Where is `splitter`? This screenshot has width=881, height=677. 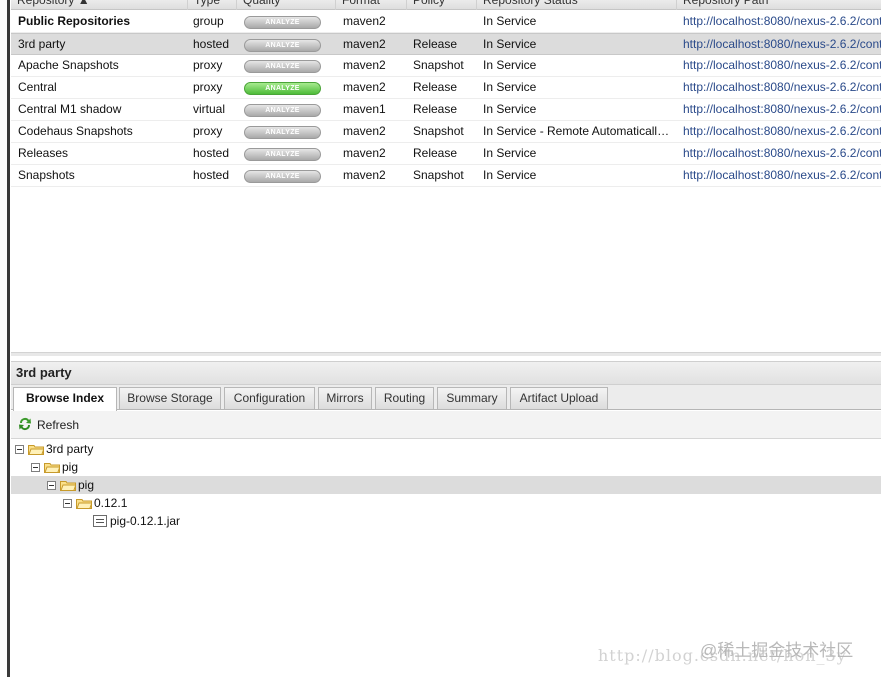 splitter is located at coordinates (446, 354).